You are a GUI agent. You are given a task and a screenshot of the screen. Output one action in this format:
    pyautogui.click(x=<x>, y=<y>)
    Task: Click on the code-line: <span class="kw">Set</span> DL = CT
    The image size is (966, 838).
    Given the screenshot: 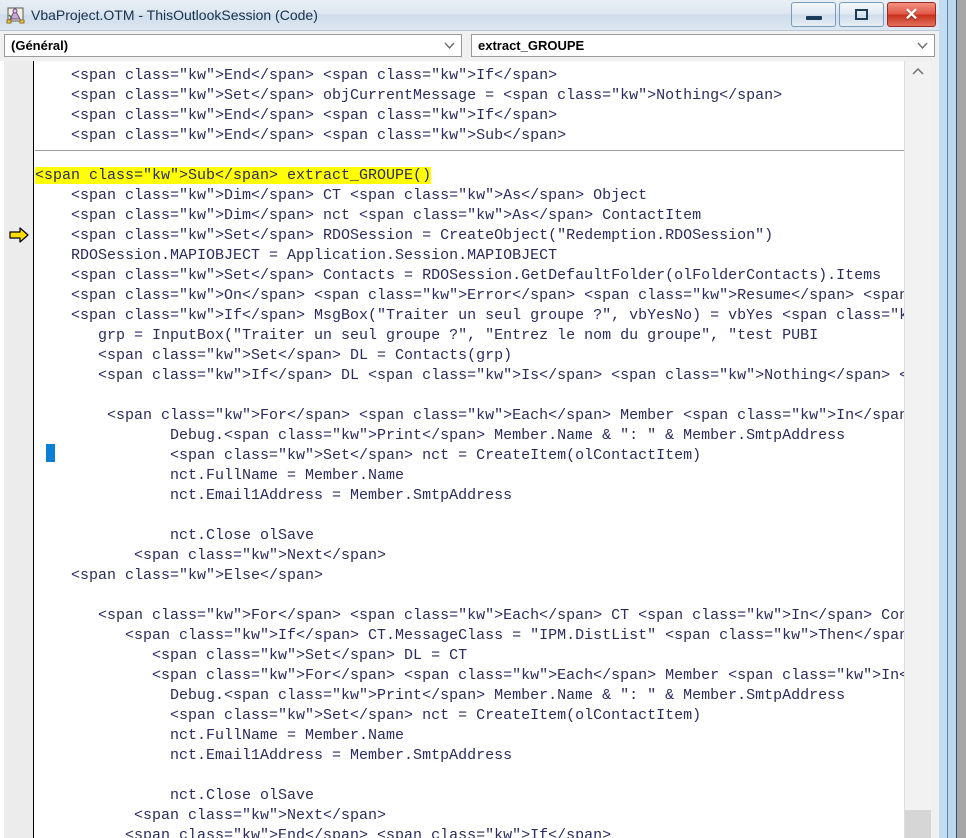 What is the action you would take?
    pyautogui.click(x=469, y=656)
    